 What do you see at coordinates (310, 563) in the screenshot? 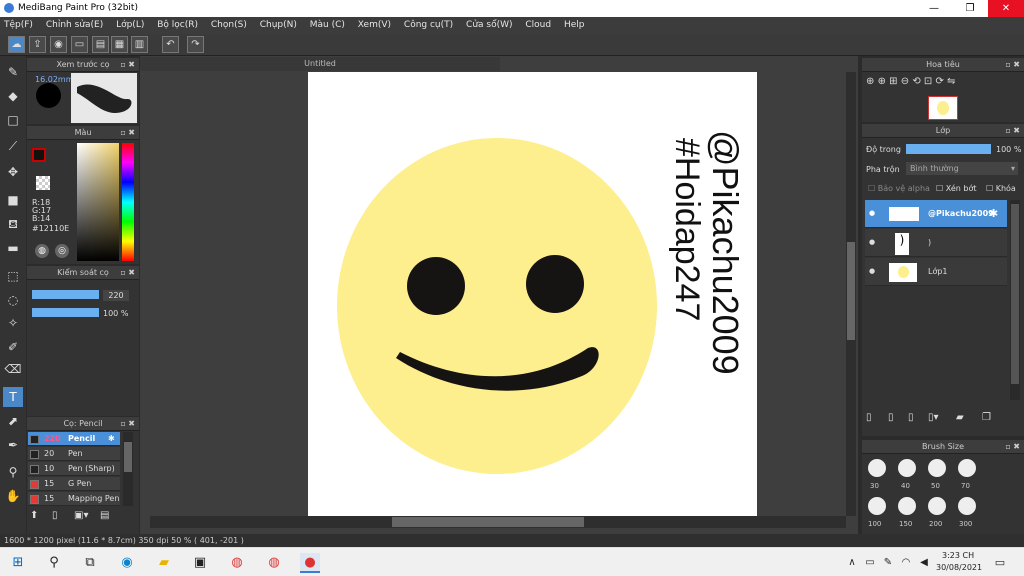
I see `medibang-taskbar-icon: ●` at bounding box center [310, 563].